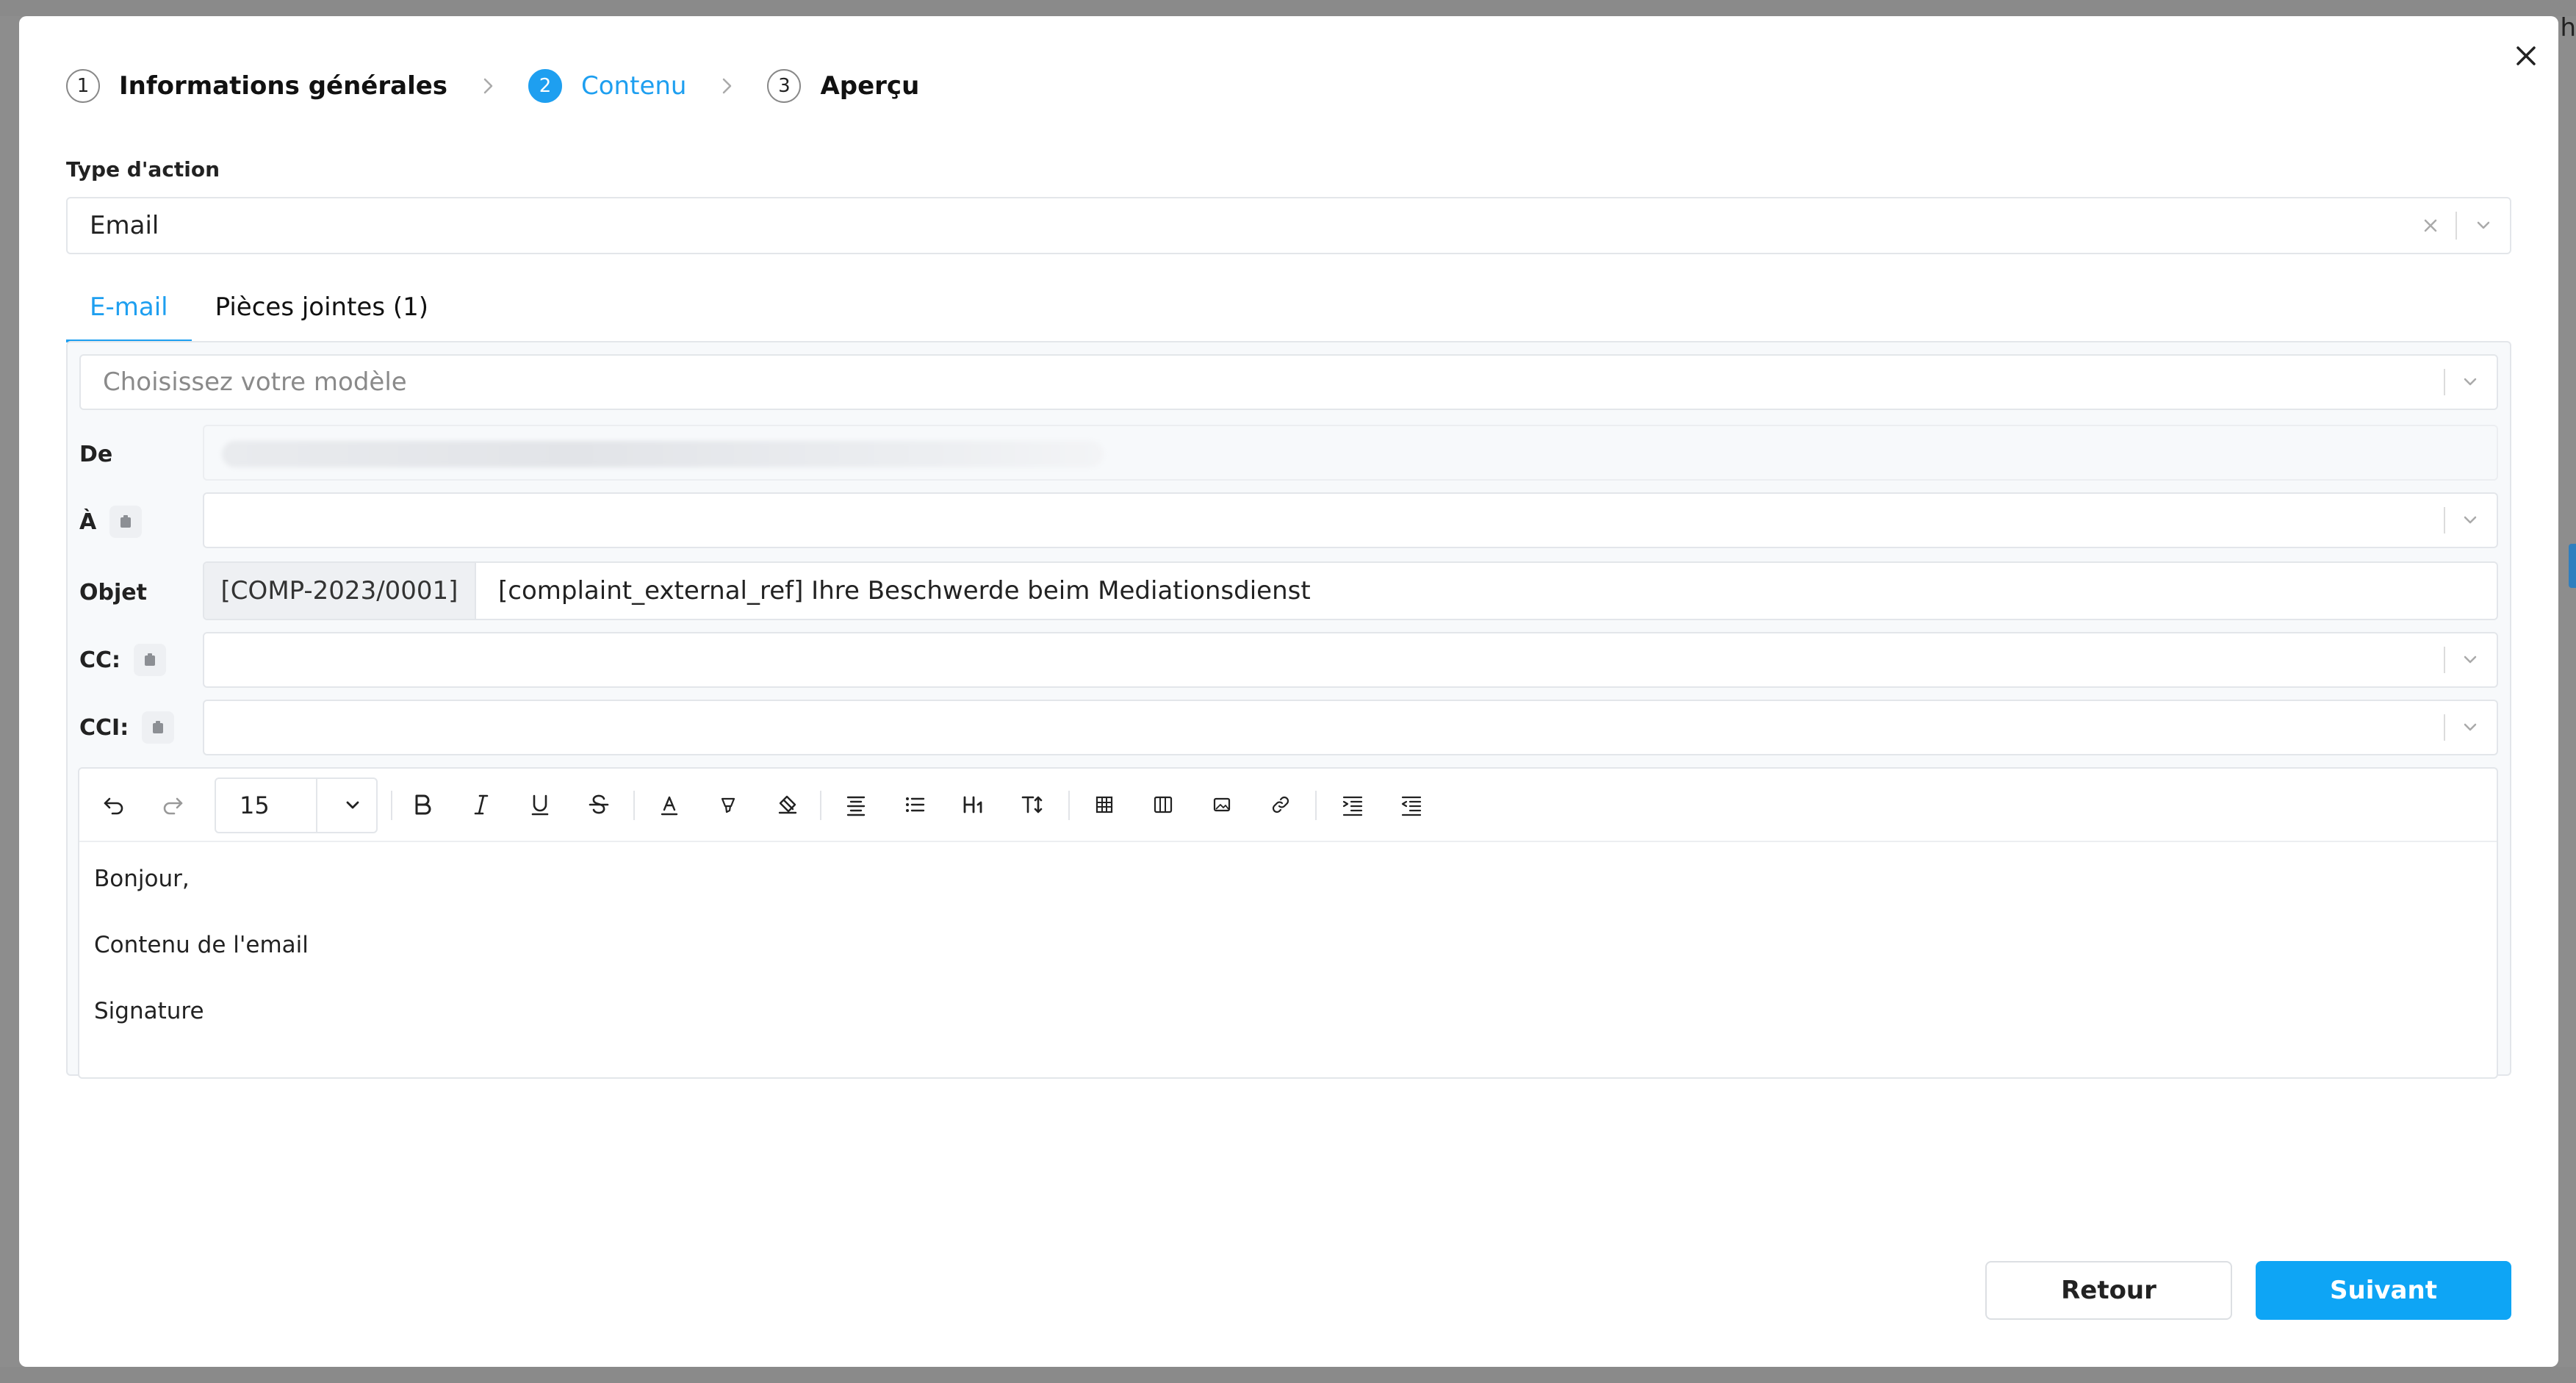 The height and width of the screenshot is (1383, 2576). Describe the element at coordinates (114, 804) in the screenshot. I see `undo-icon` at that location.